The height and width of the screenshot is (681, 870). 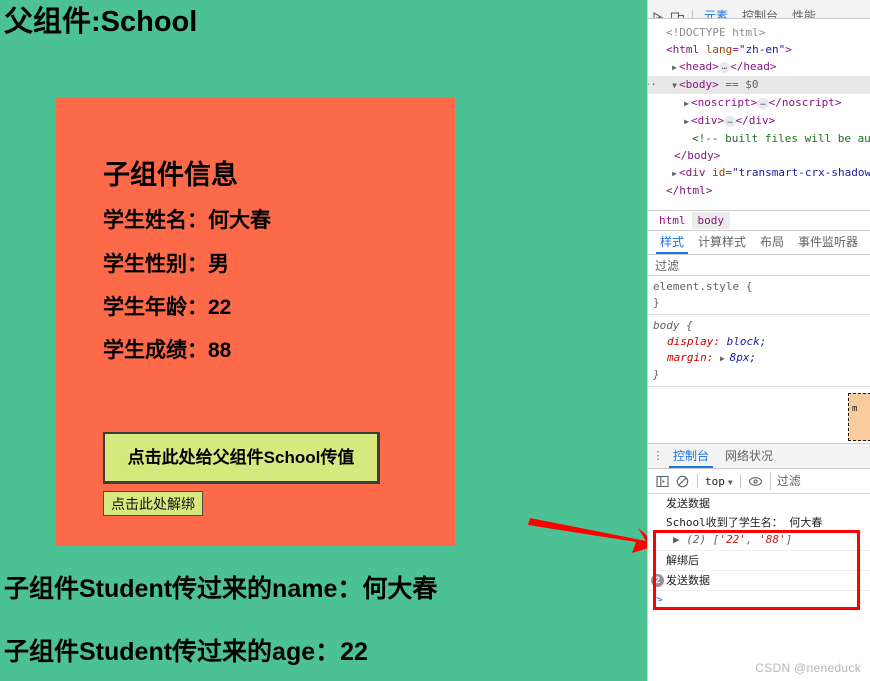 I want to click on css-selector: element.style {, so click(x=703, y=286).